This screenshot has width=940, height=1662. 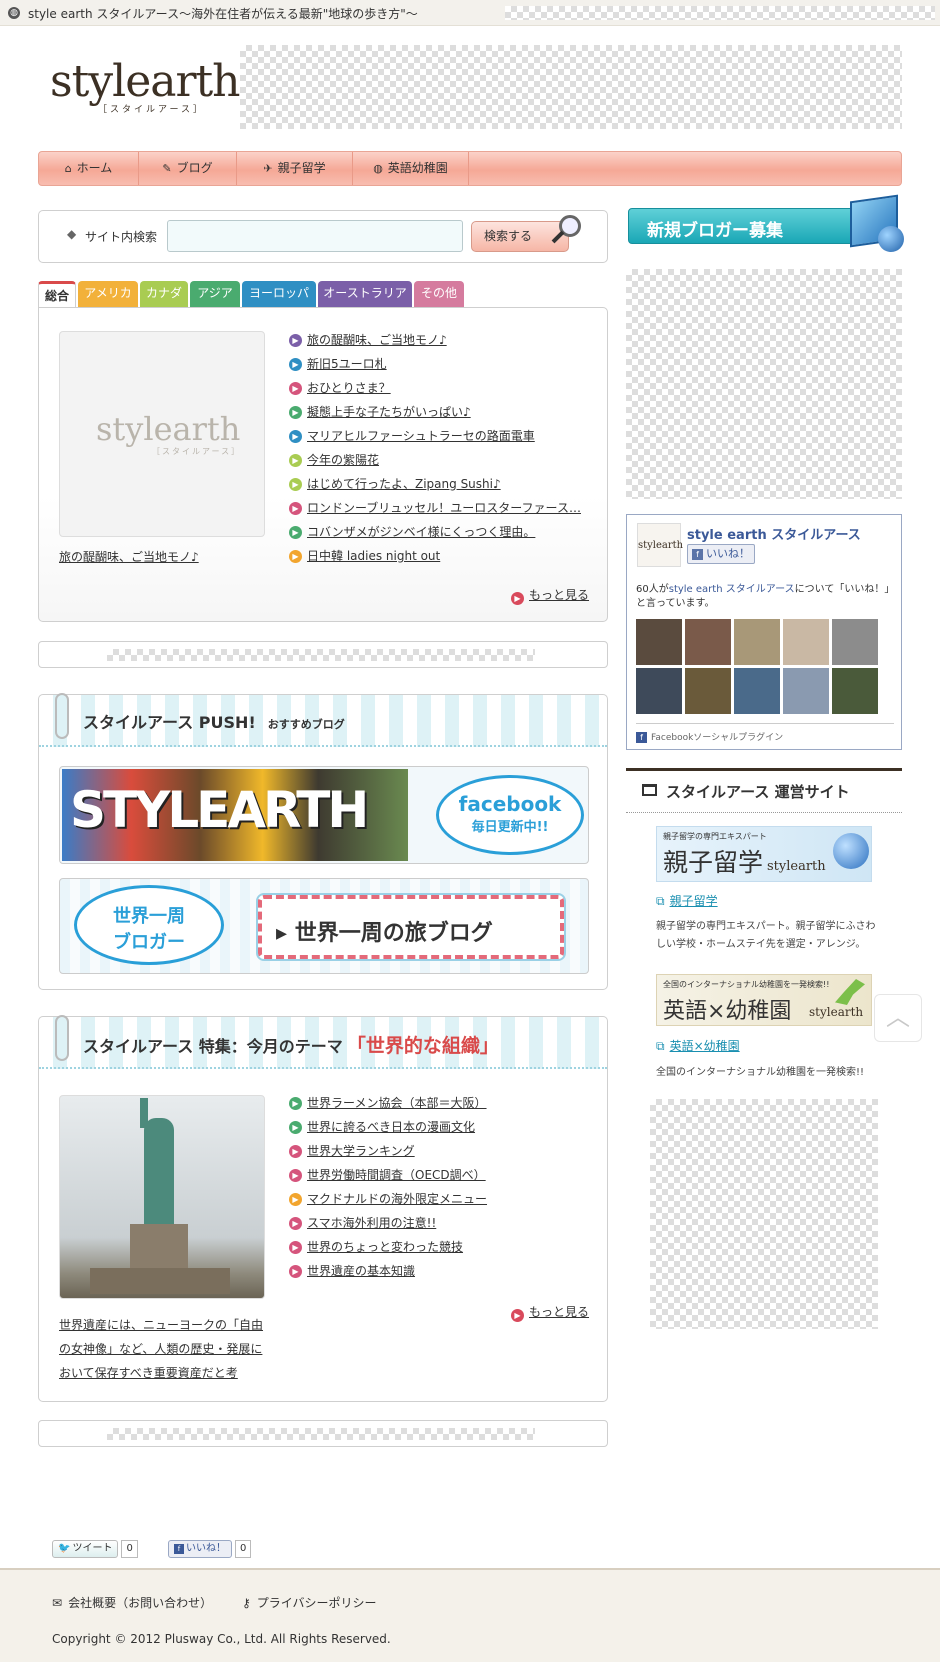 I want to click on header-ad-placeholder, so click(x=571, y=87).